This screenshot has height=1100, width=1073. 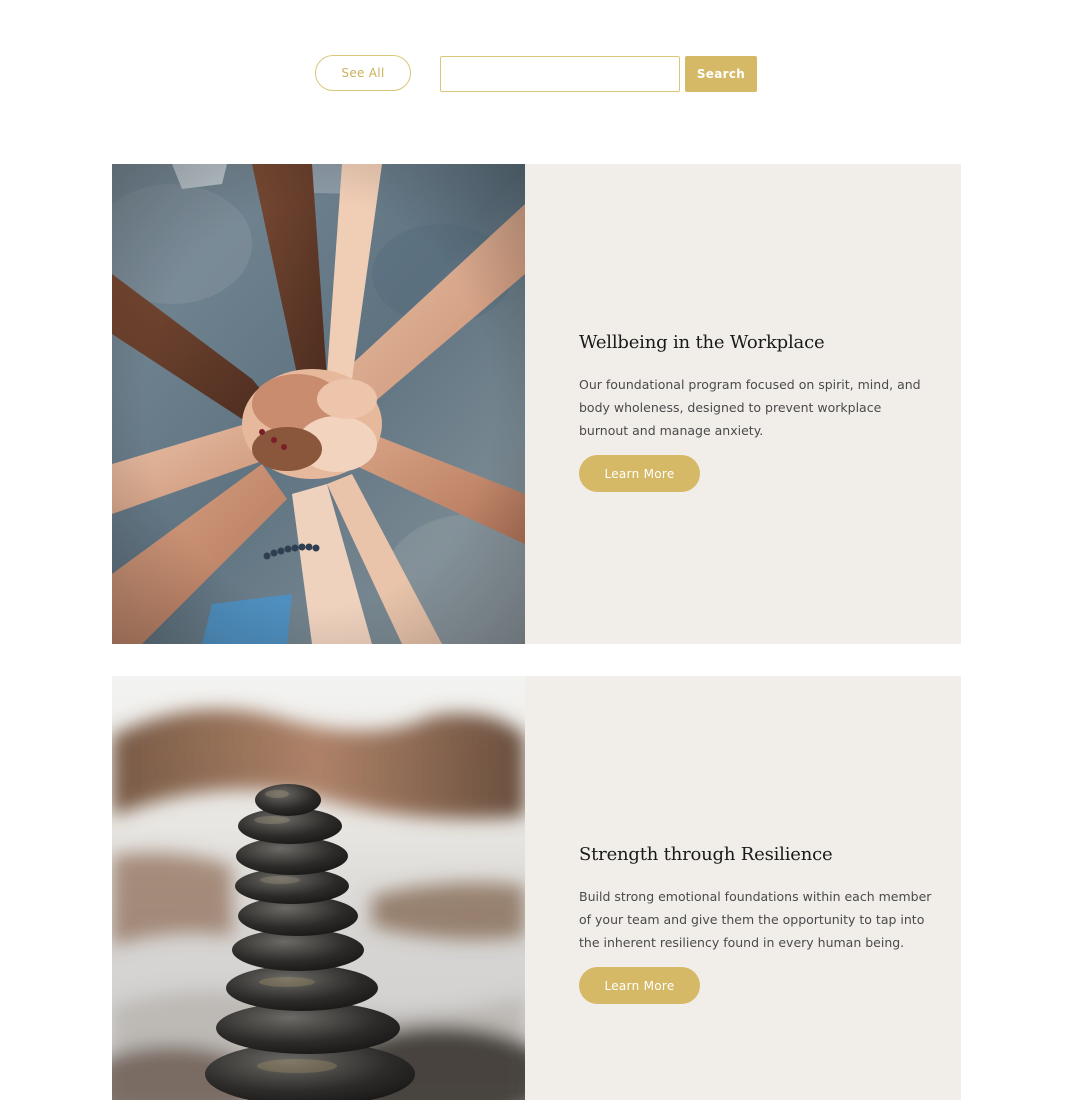 I want to click on search-button: Search, so click(x=721, y=74).